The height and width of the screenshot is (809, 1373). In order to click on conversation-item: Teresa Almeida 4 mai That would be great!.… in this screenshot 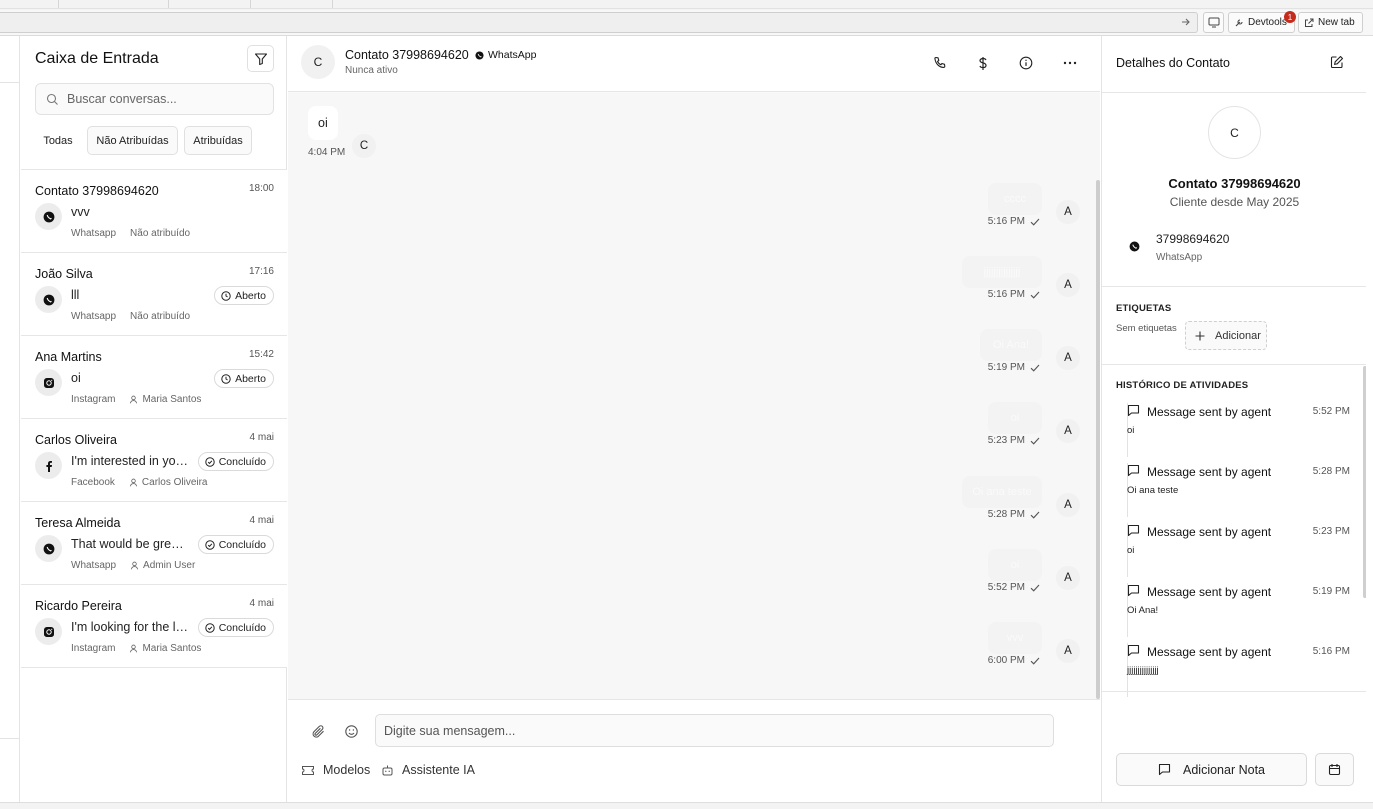, I will do `click(154, 543)`.